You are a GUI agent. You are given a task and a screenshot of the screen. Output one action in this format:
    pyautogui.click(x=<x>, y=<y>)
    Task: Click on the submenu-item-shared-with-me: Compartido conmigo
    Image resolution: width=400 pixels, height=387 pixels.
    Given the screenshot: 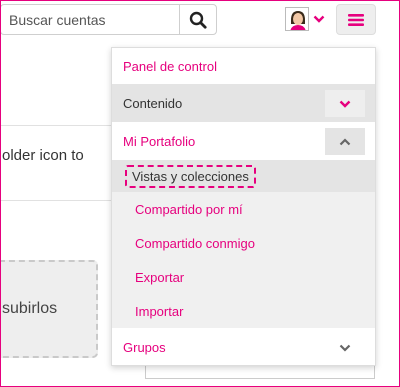 What is the action you would take?
    pyautogui.click(x=243, y=243)
    